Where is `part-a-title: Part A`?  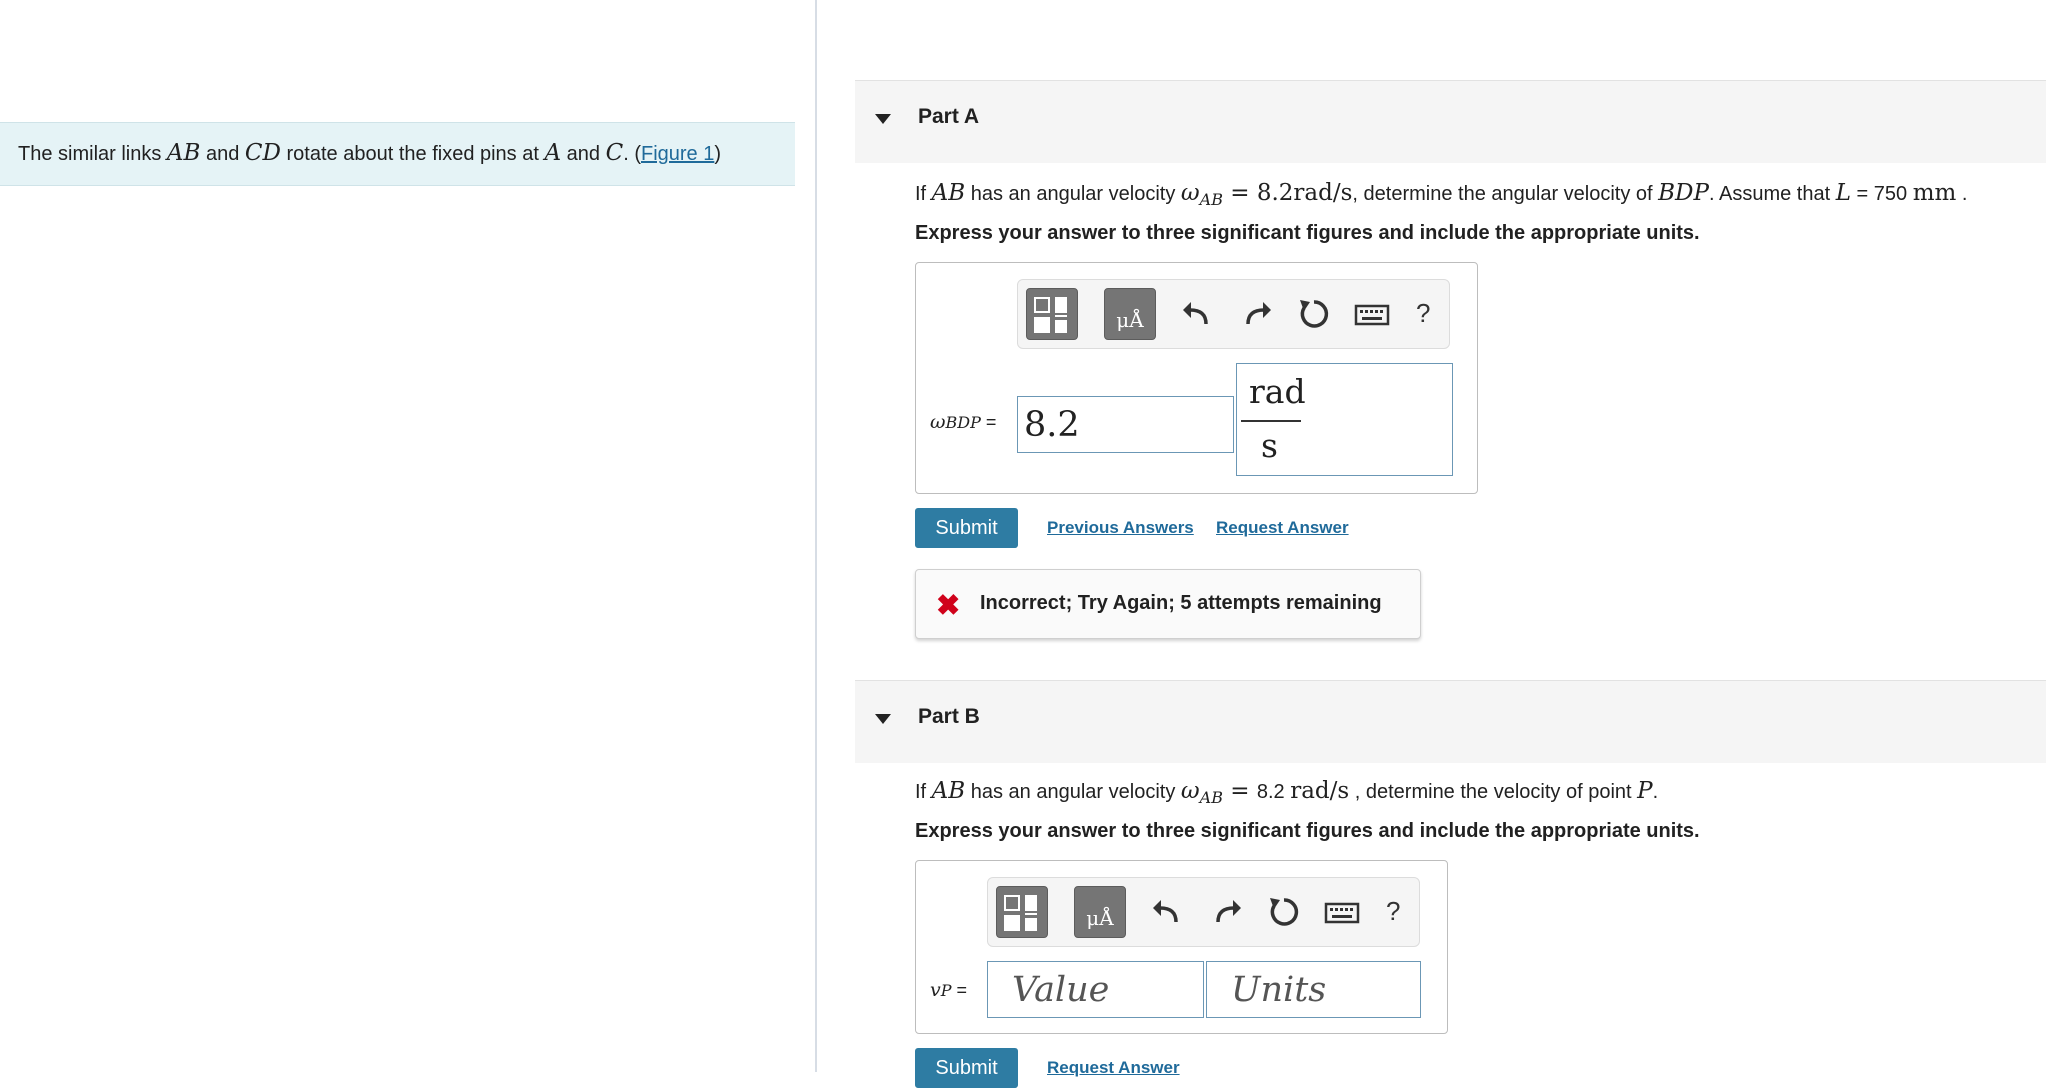 part-a-title: Part A is located at coordinates (949, 116).